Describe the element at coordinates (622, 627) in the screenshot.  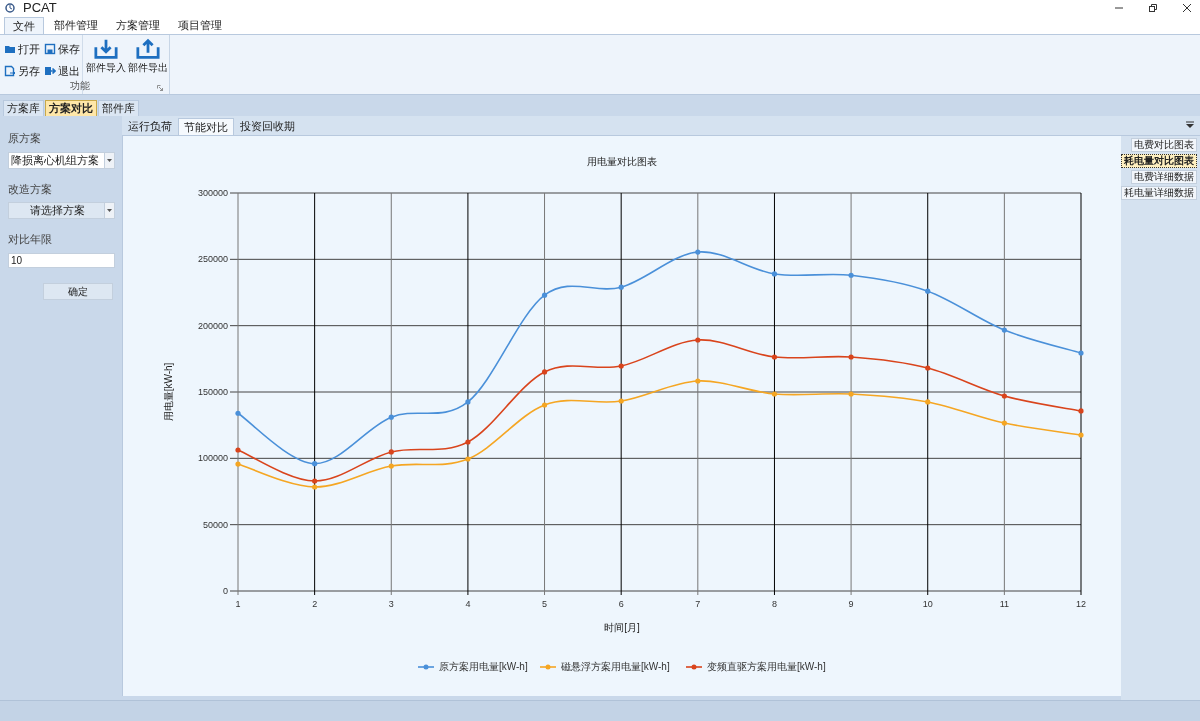
I see `axis-title: 时间[月]` at that location.